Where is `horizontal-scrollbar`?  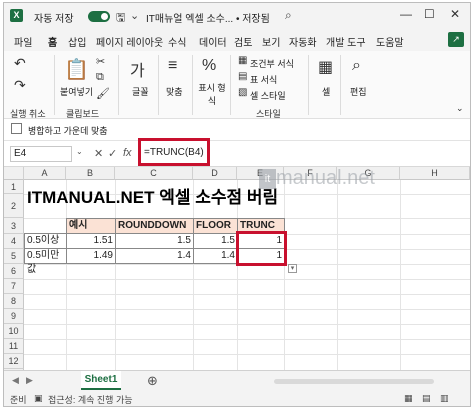
horizontal-scrollbar is located at coordinates (354, 381).